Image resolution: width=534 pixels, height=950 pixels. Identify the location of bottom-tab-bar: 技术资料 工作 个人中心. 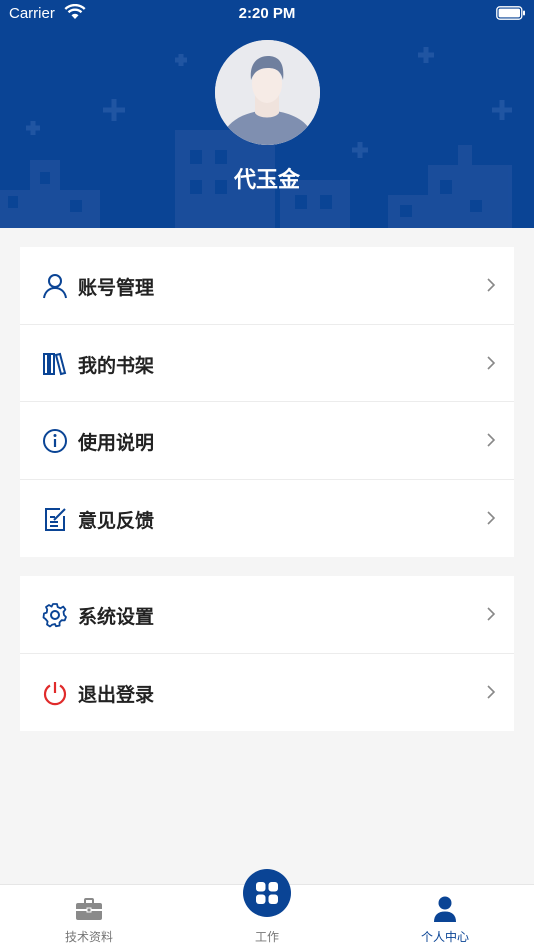
(267, 909).